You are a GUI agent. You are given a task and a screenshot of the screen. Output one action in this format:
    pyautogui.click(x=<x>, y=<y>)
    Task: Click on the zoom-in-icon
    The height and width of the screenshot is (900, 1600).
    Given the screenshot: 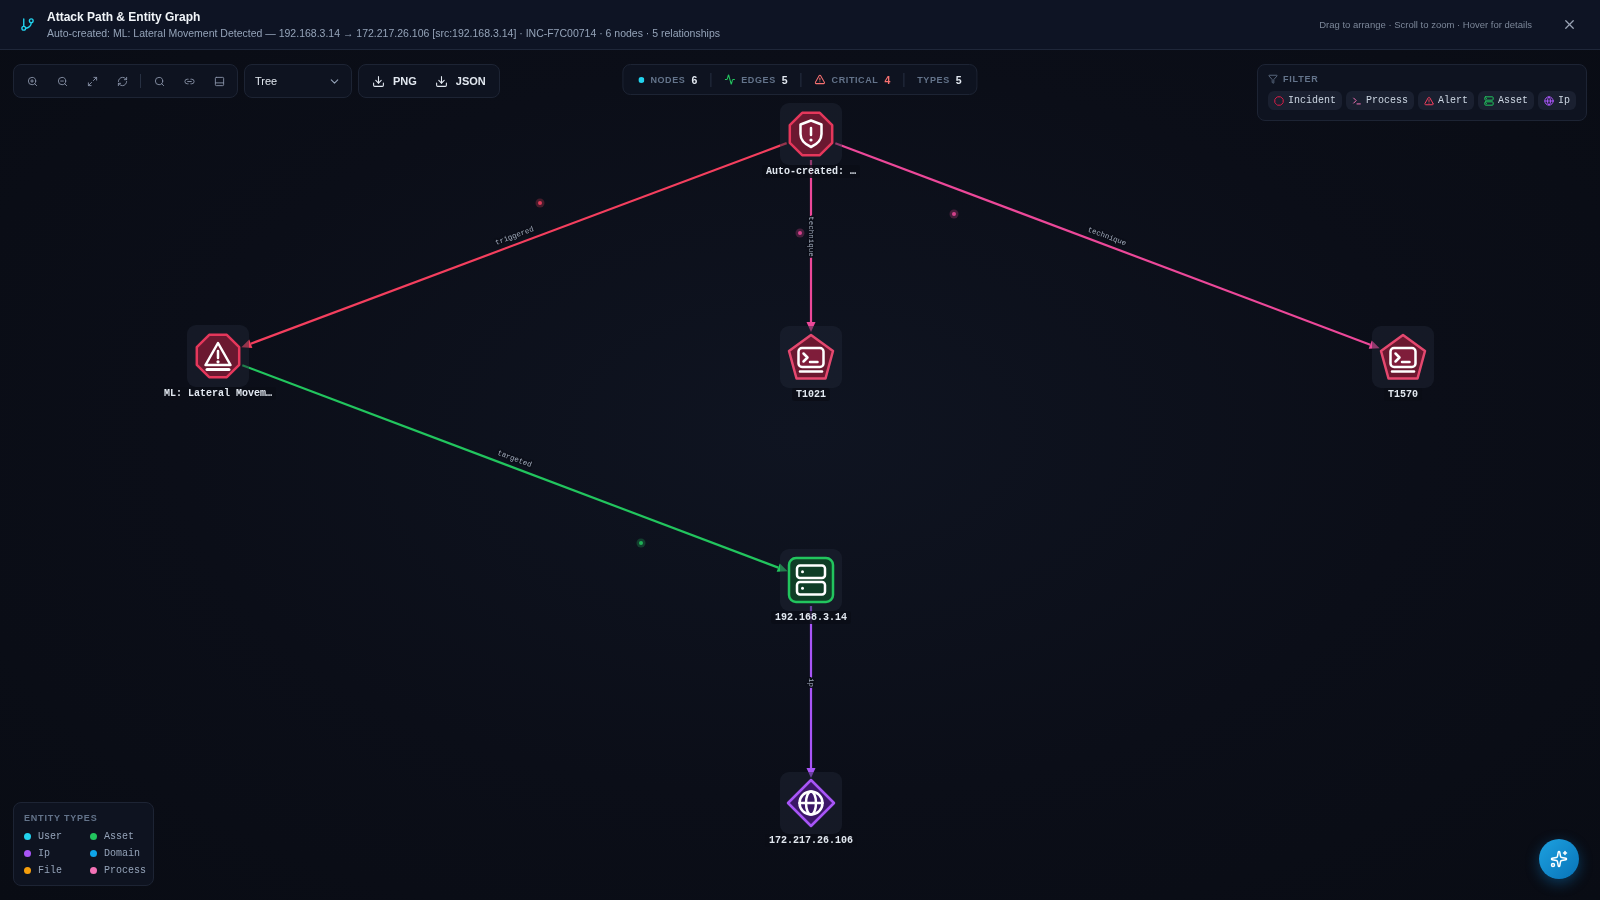 What is the action you would take?
    pyautogui.click(x=32, y=81)
    